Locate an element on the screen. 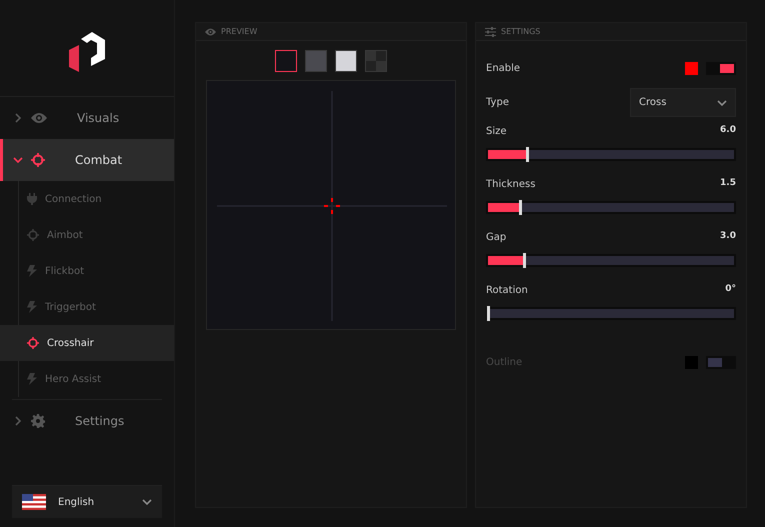  slider-value: 3.0 is located at coordinates (728, 236).